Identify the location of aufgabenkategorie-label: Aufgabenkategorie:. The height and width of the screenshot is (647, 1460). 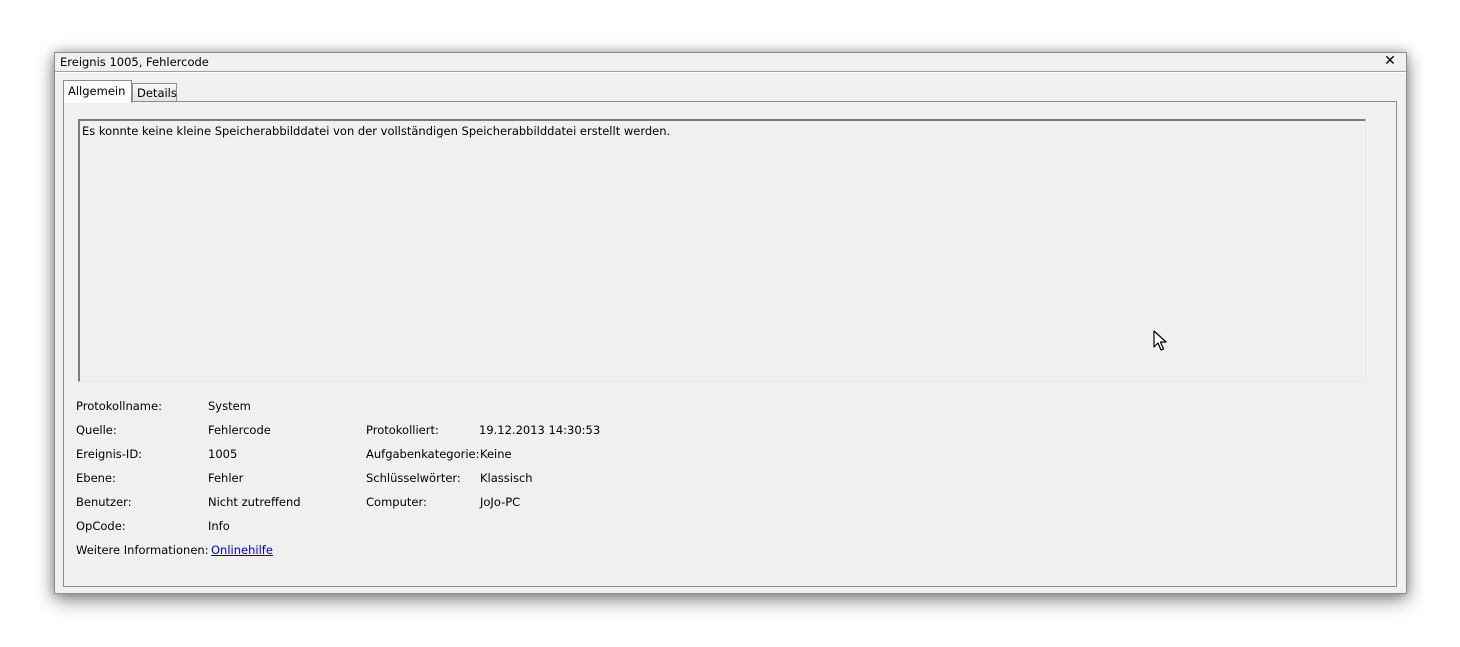
(423, 454).